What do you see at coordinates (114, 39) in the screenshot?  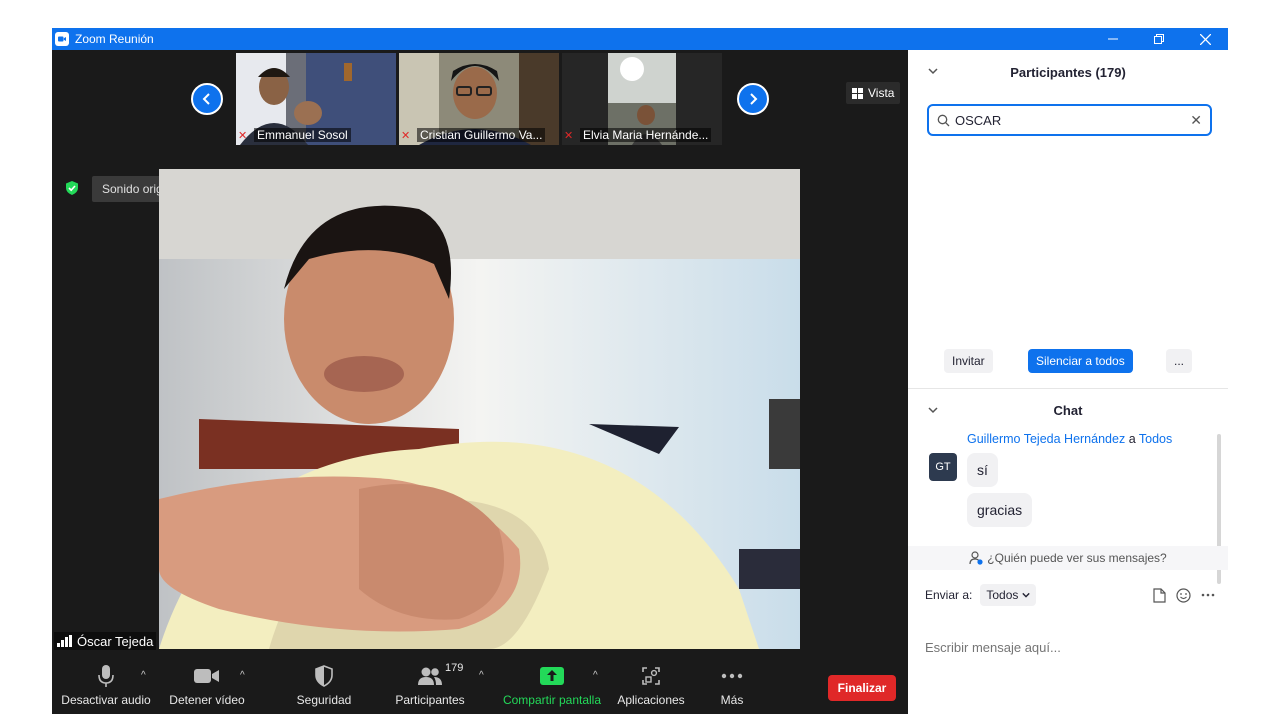 I see `window-title: Zoom Reunión` at bounding box center [114, 39].